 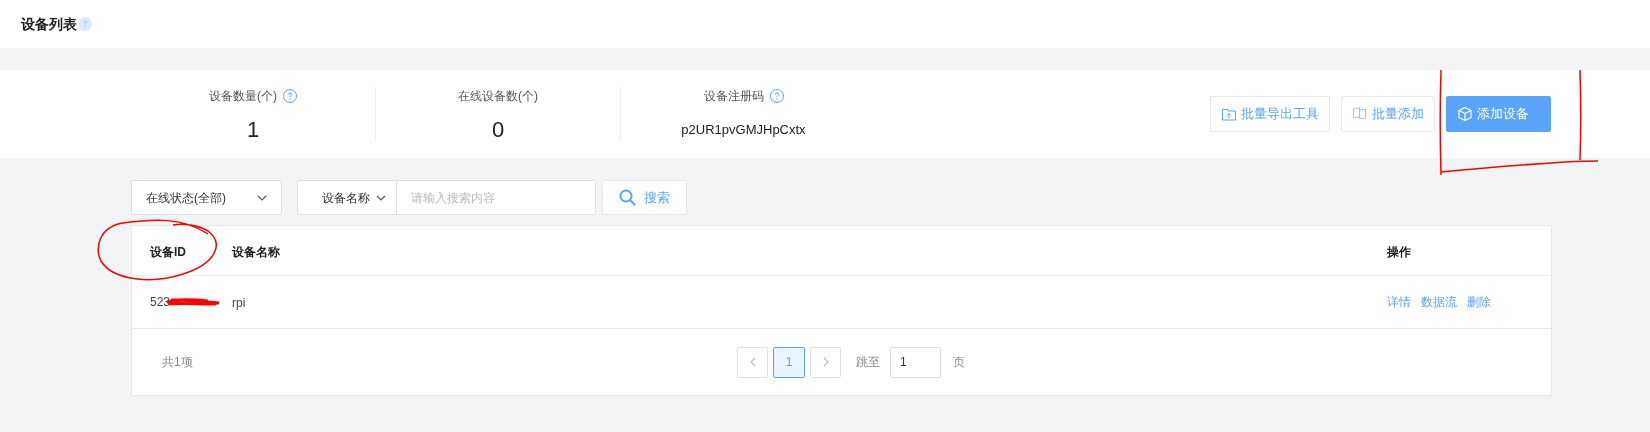 I want to click on previous-page-button, so click(x=752, y=362).